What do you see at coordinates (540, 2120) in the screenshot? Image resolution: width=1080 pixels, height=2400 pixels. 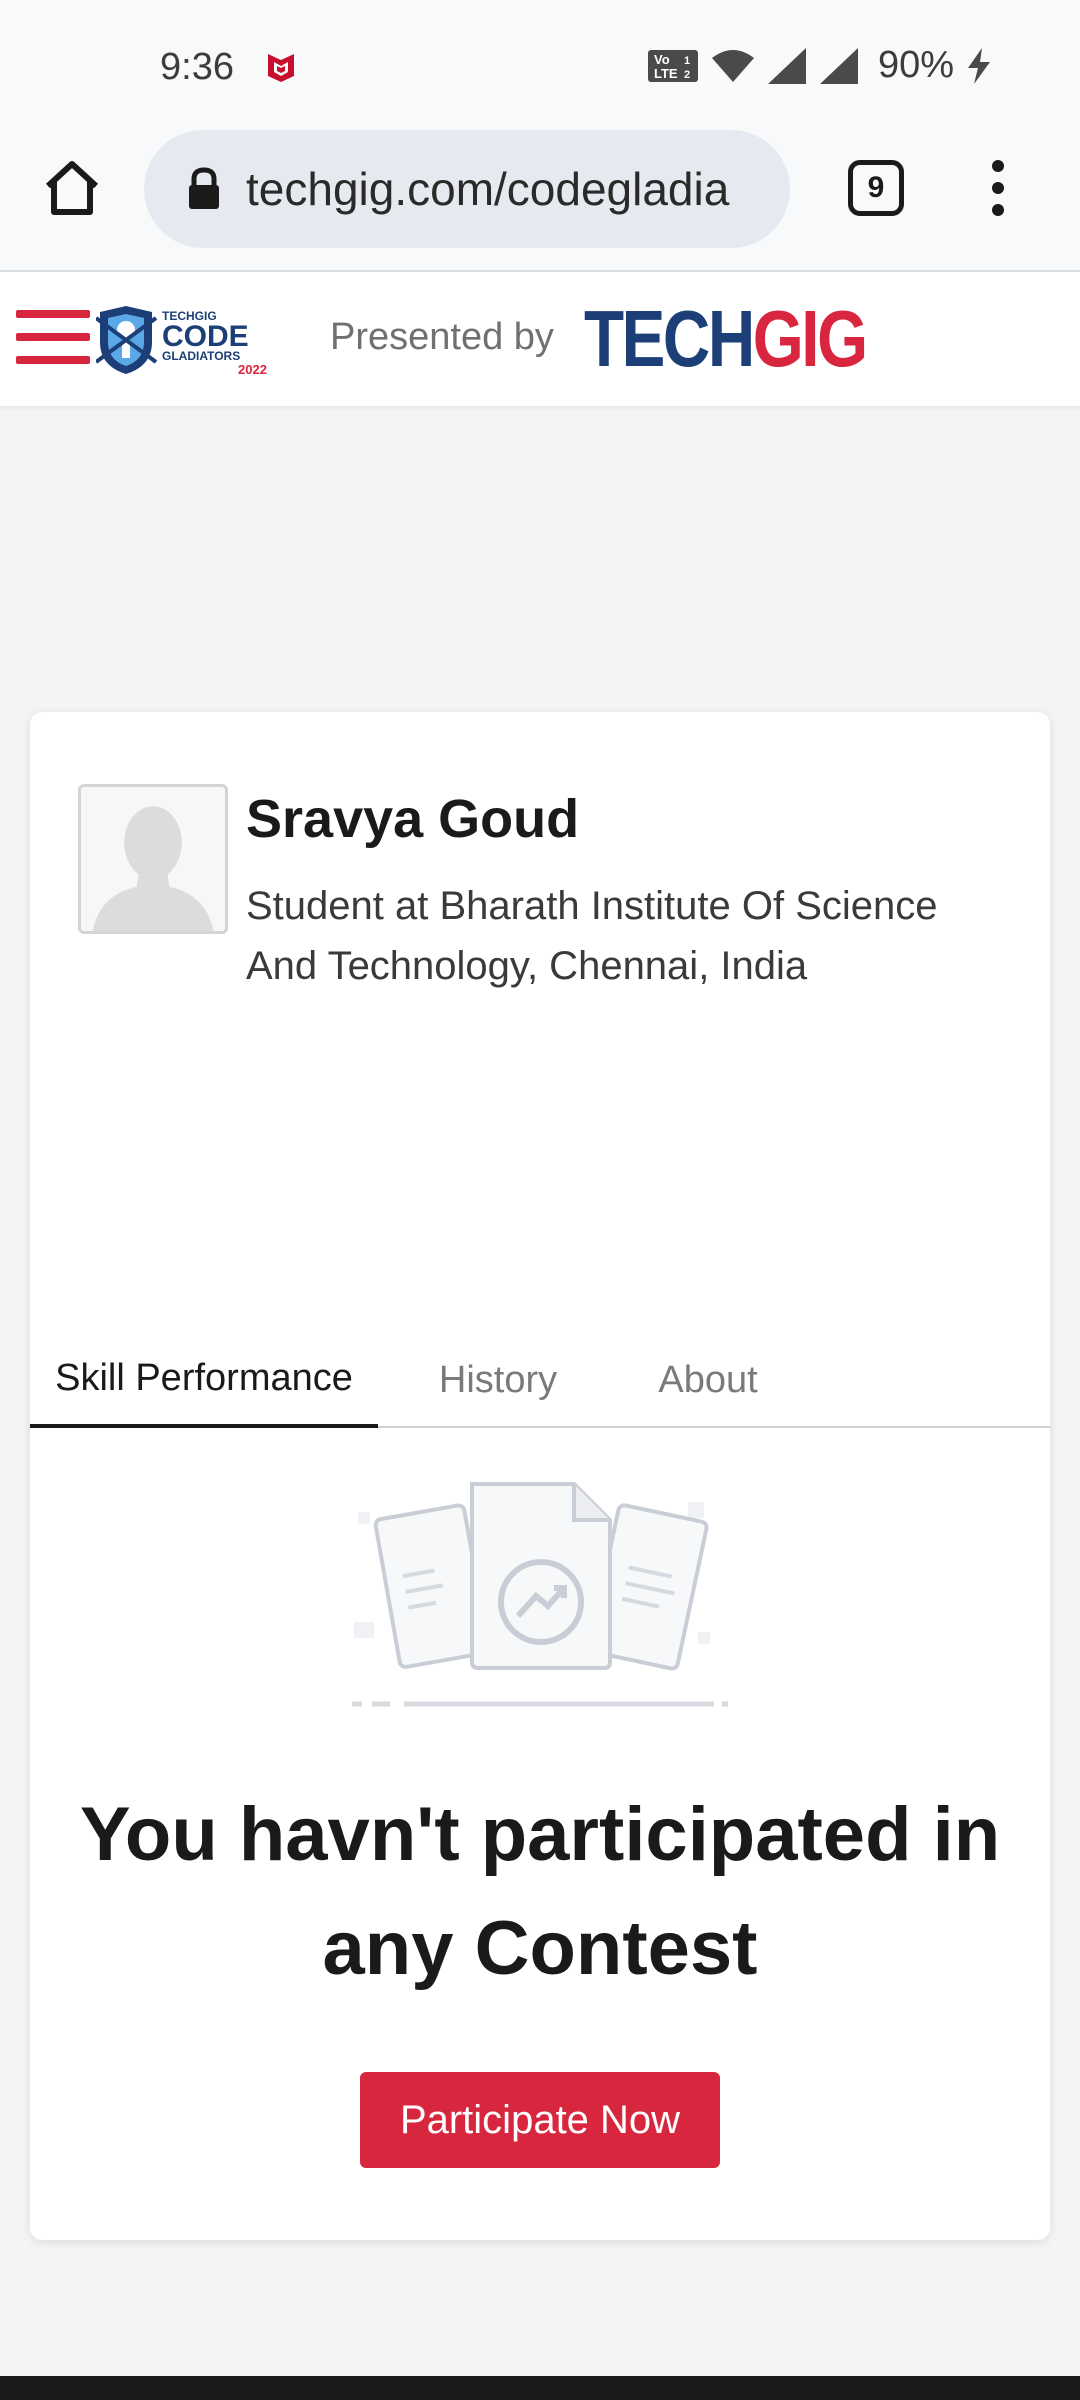 I see `participate-now-button: Participate Now` at bounding box center [540, 2120].